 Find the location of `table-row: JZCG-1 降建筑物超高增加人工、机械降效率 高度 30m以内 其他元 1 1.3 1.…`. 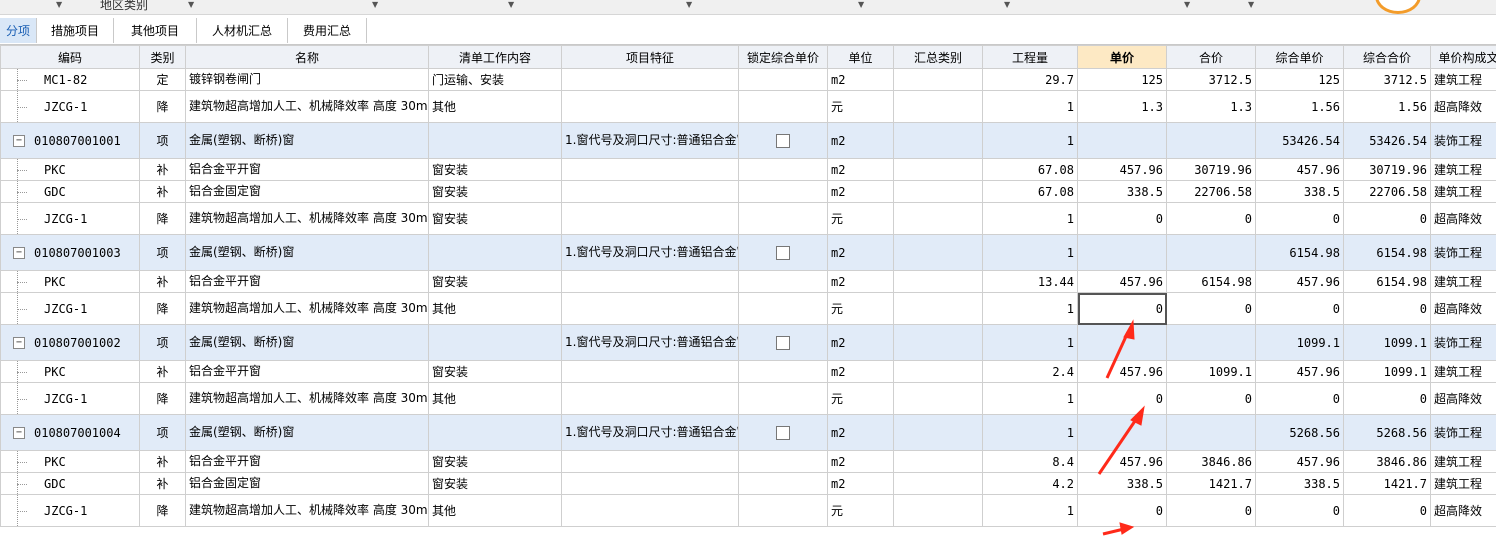

table-row: JZCG-1 降建筑物超高增加人工、机械降效率 高度 30m以内 其他元 1 1.3 1.… is located at coordinates (748, 106).